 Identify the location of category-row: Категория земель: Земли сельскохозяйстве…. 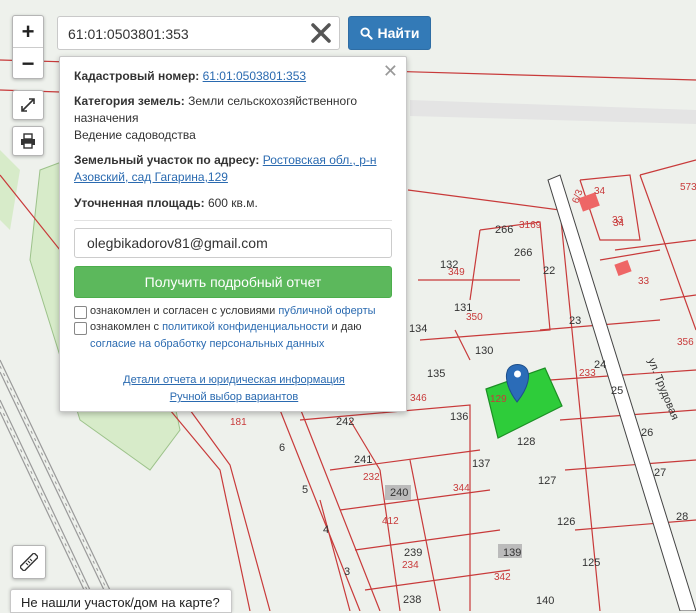
(234, 118).